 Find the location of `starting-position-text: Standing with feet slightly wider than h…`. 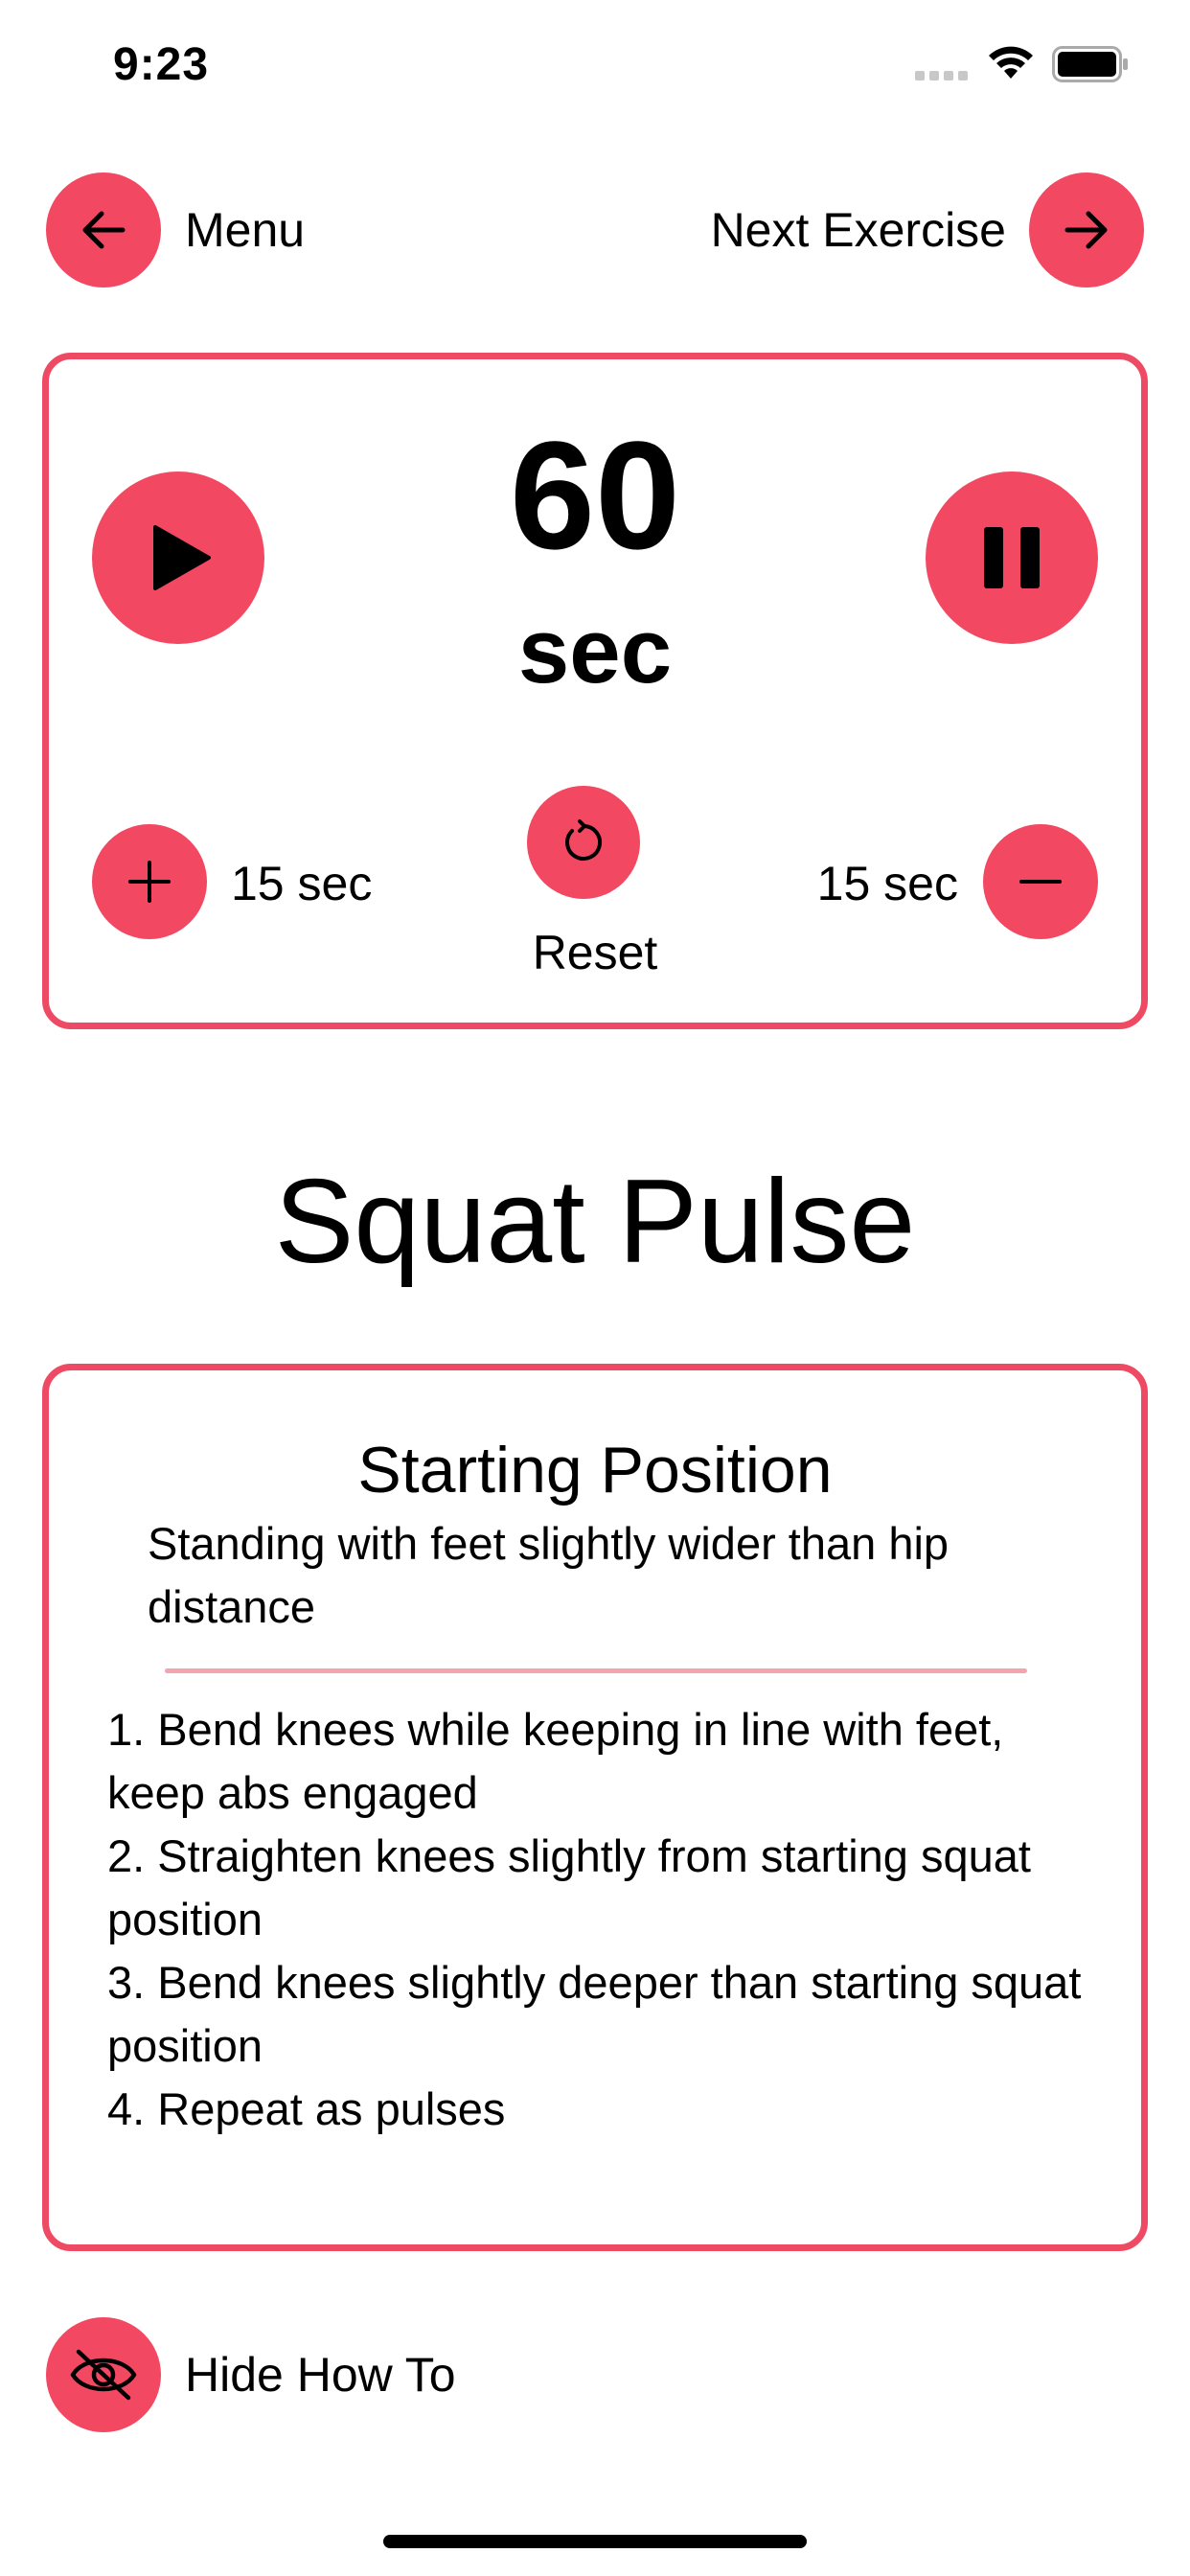

starting-position-text: Standing with feet slightly wider than h… is located at coordinates (549, 1575).